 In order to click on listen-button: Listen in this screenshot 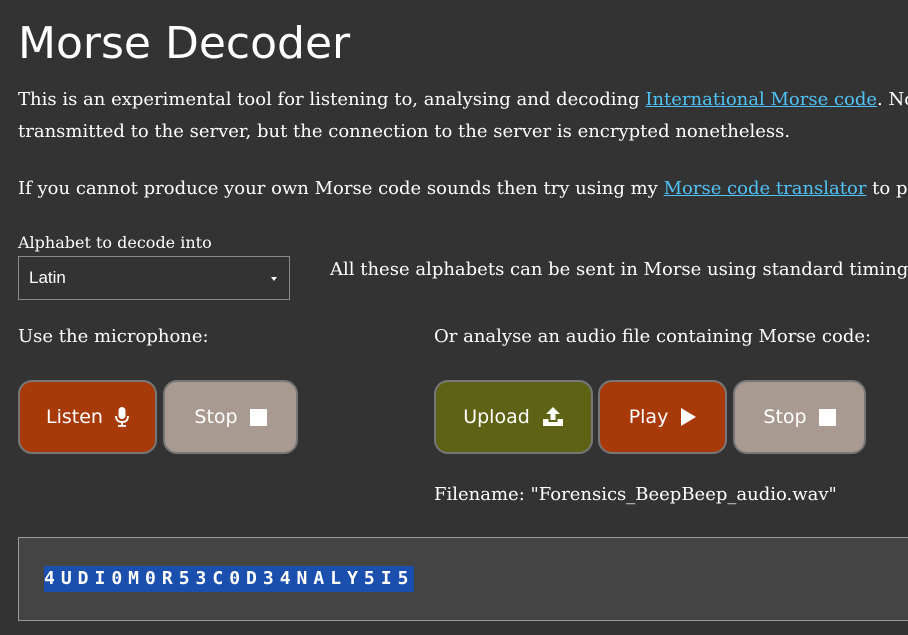, I will do `click(87, 417)`.